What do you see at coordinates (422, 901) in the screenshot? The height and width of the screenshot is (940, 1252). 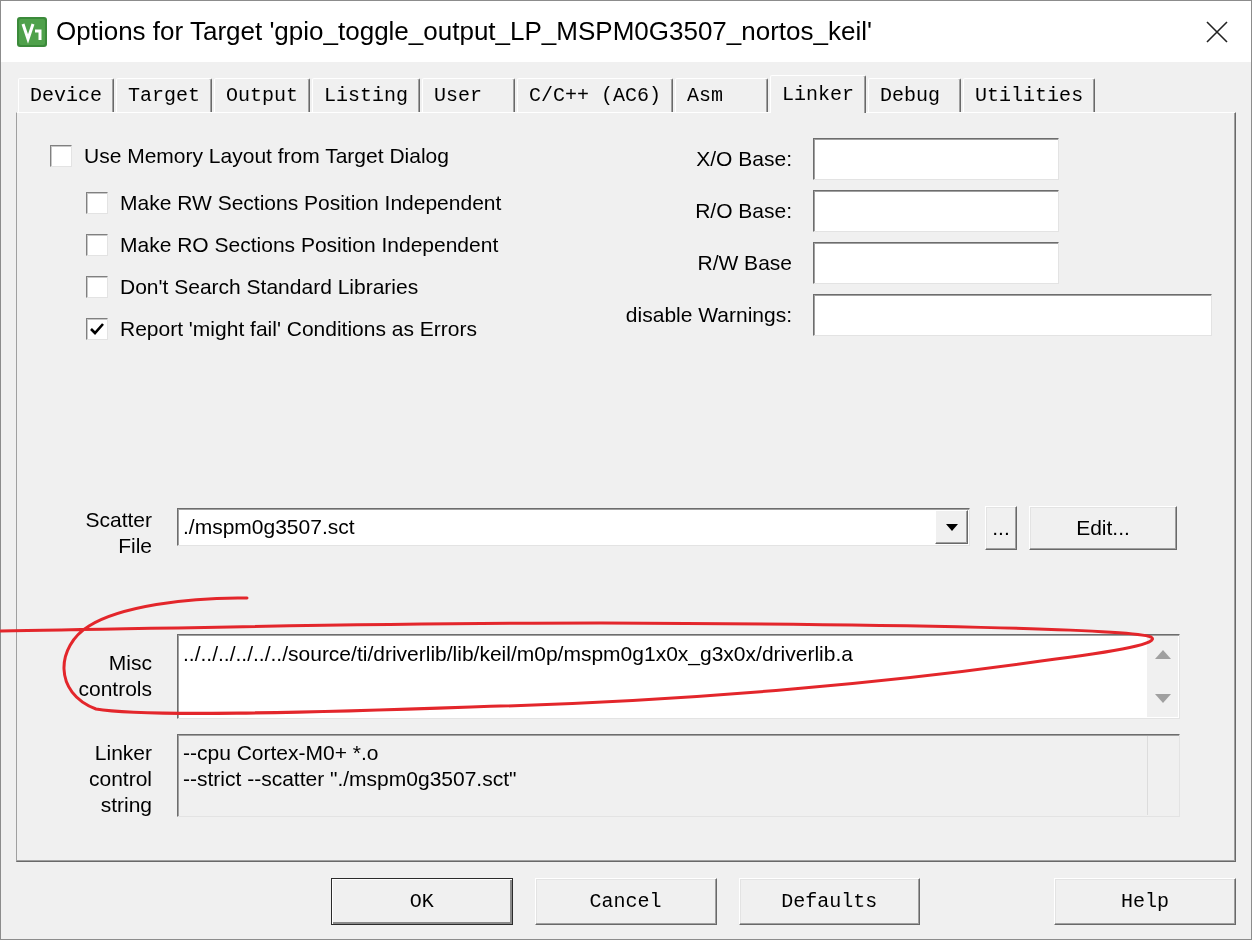 I see `dialog-button: OK` at bounding box center [422, 901].